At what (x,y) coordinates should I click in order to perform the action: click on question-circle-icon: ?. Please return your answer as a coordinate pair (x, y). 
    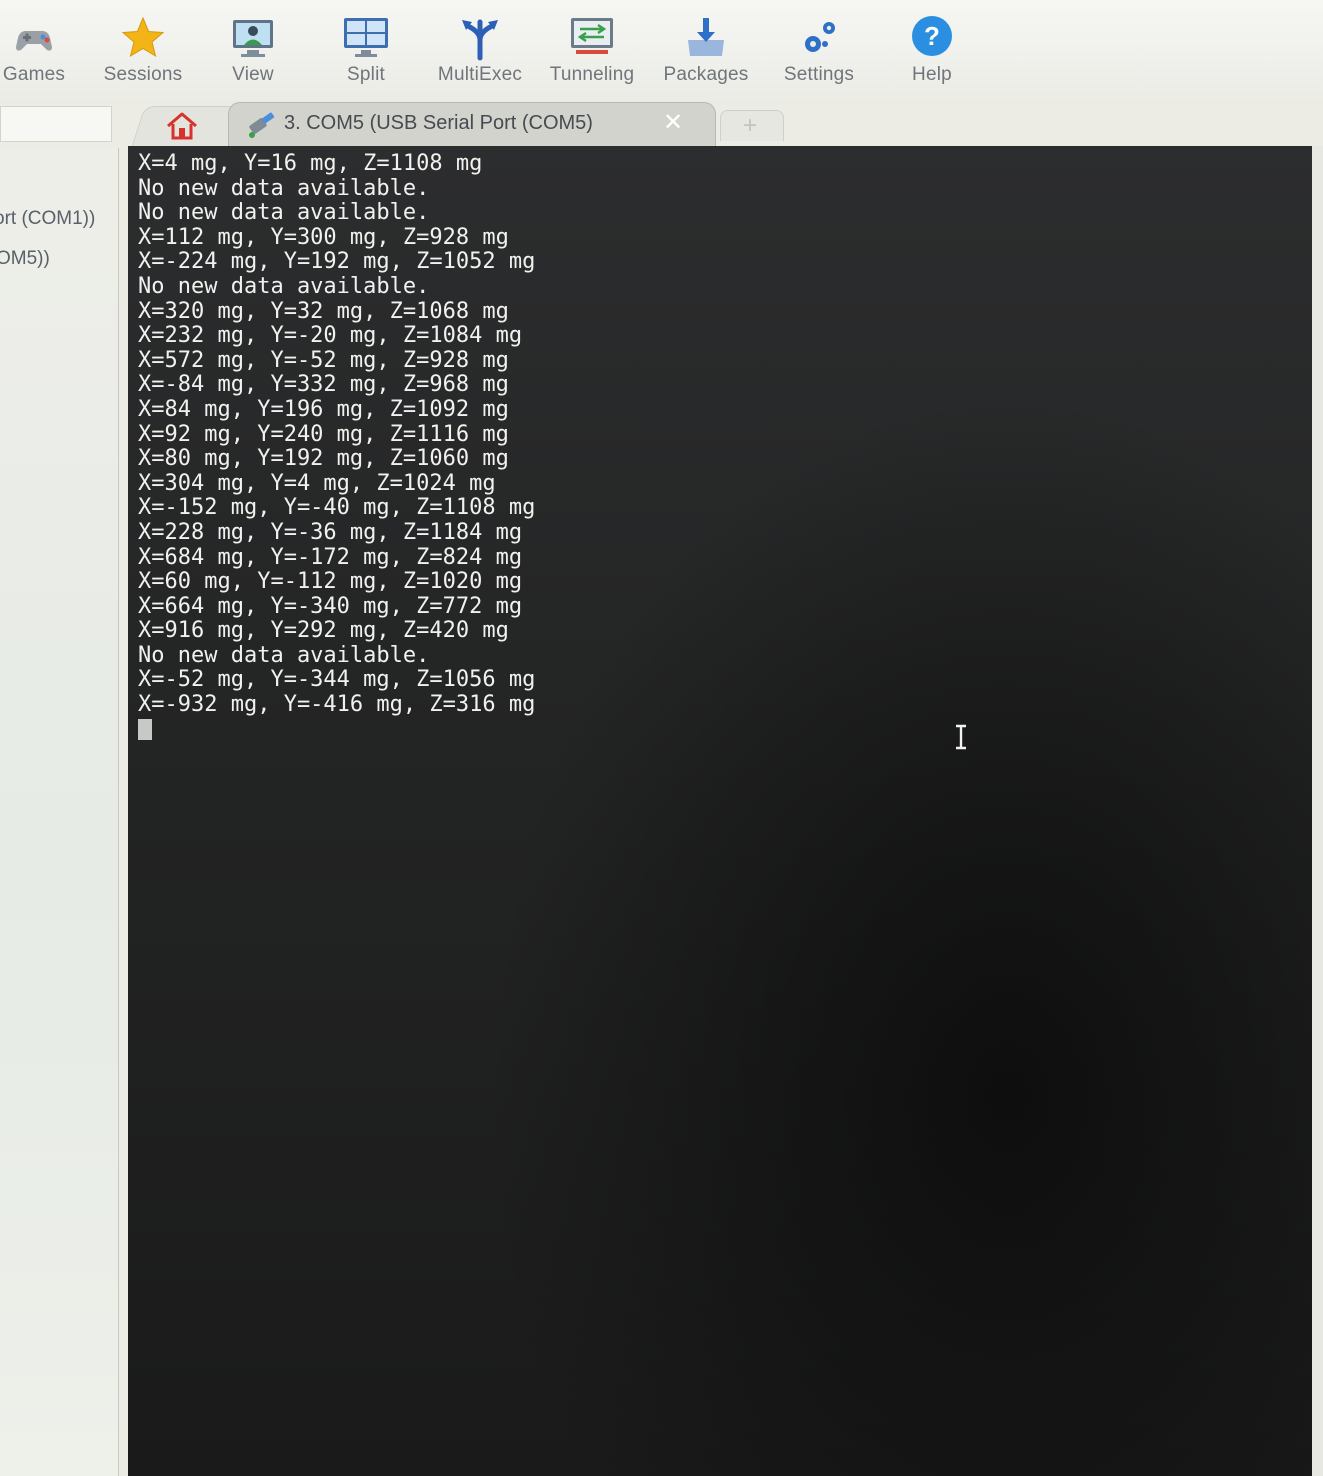
    Looking at the image, I should click on (932, 36).